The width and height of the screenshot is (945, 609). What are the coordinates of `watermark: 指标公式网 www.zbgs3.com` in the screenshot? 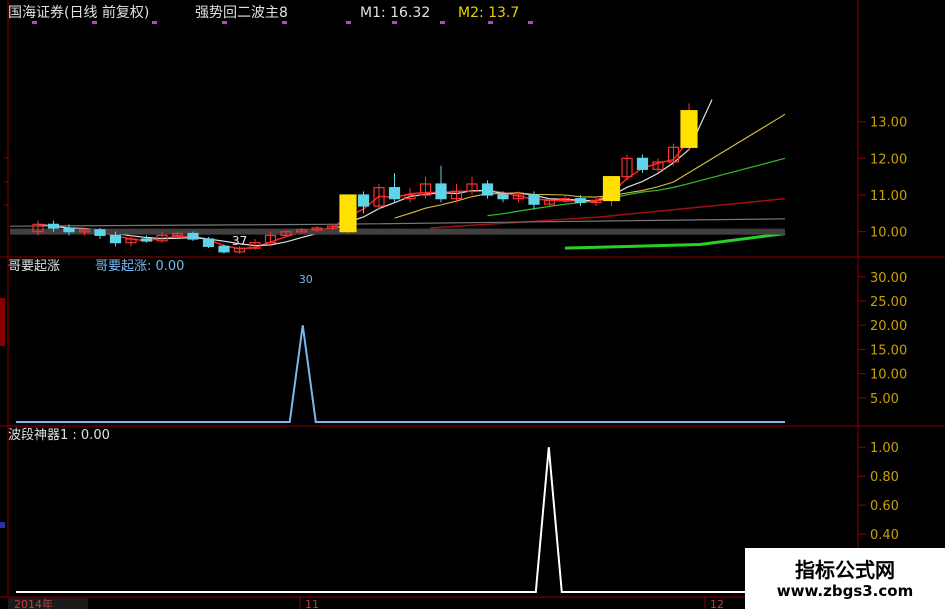 It's located at (845, 578).